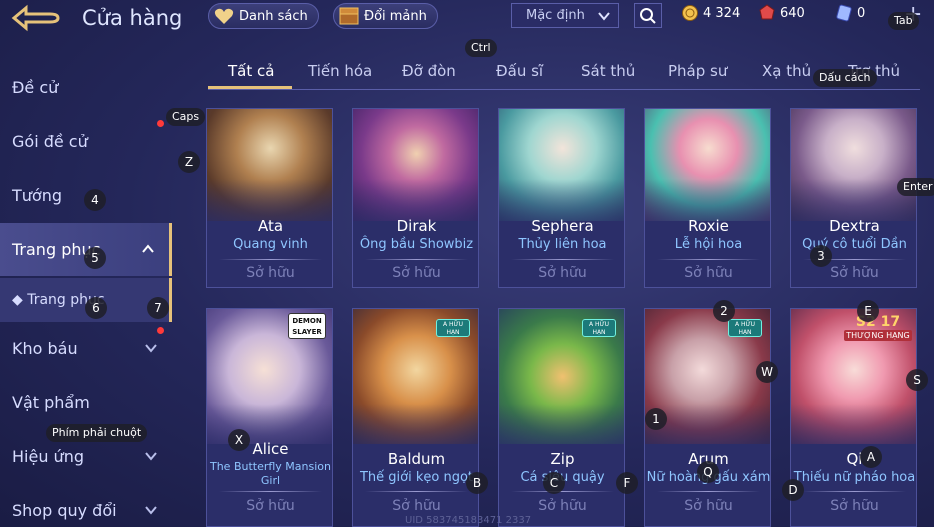 This screenshot has height=527, width=934. I want to click on key-hint-w: W, so click(767, 372).